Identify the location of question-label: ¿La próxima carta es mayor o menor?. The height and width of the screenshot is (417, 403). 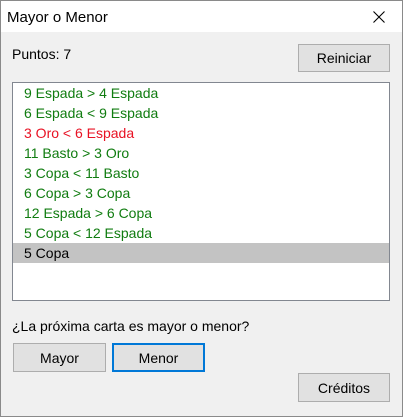
(131, 326).